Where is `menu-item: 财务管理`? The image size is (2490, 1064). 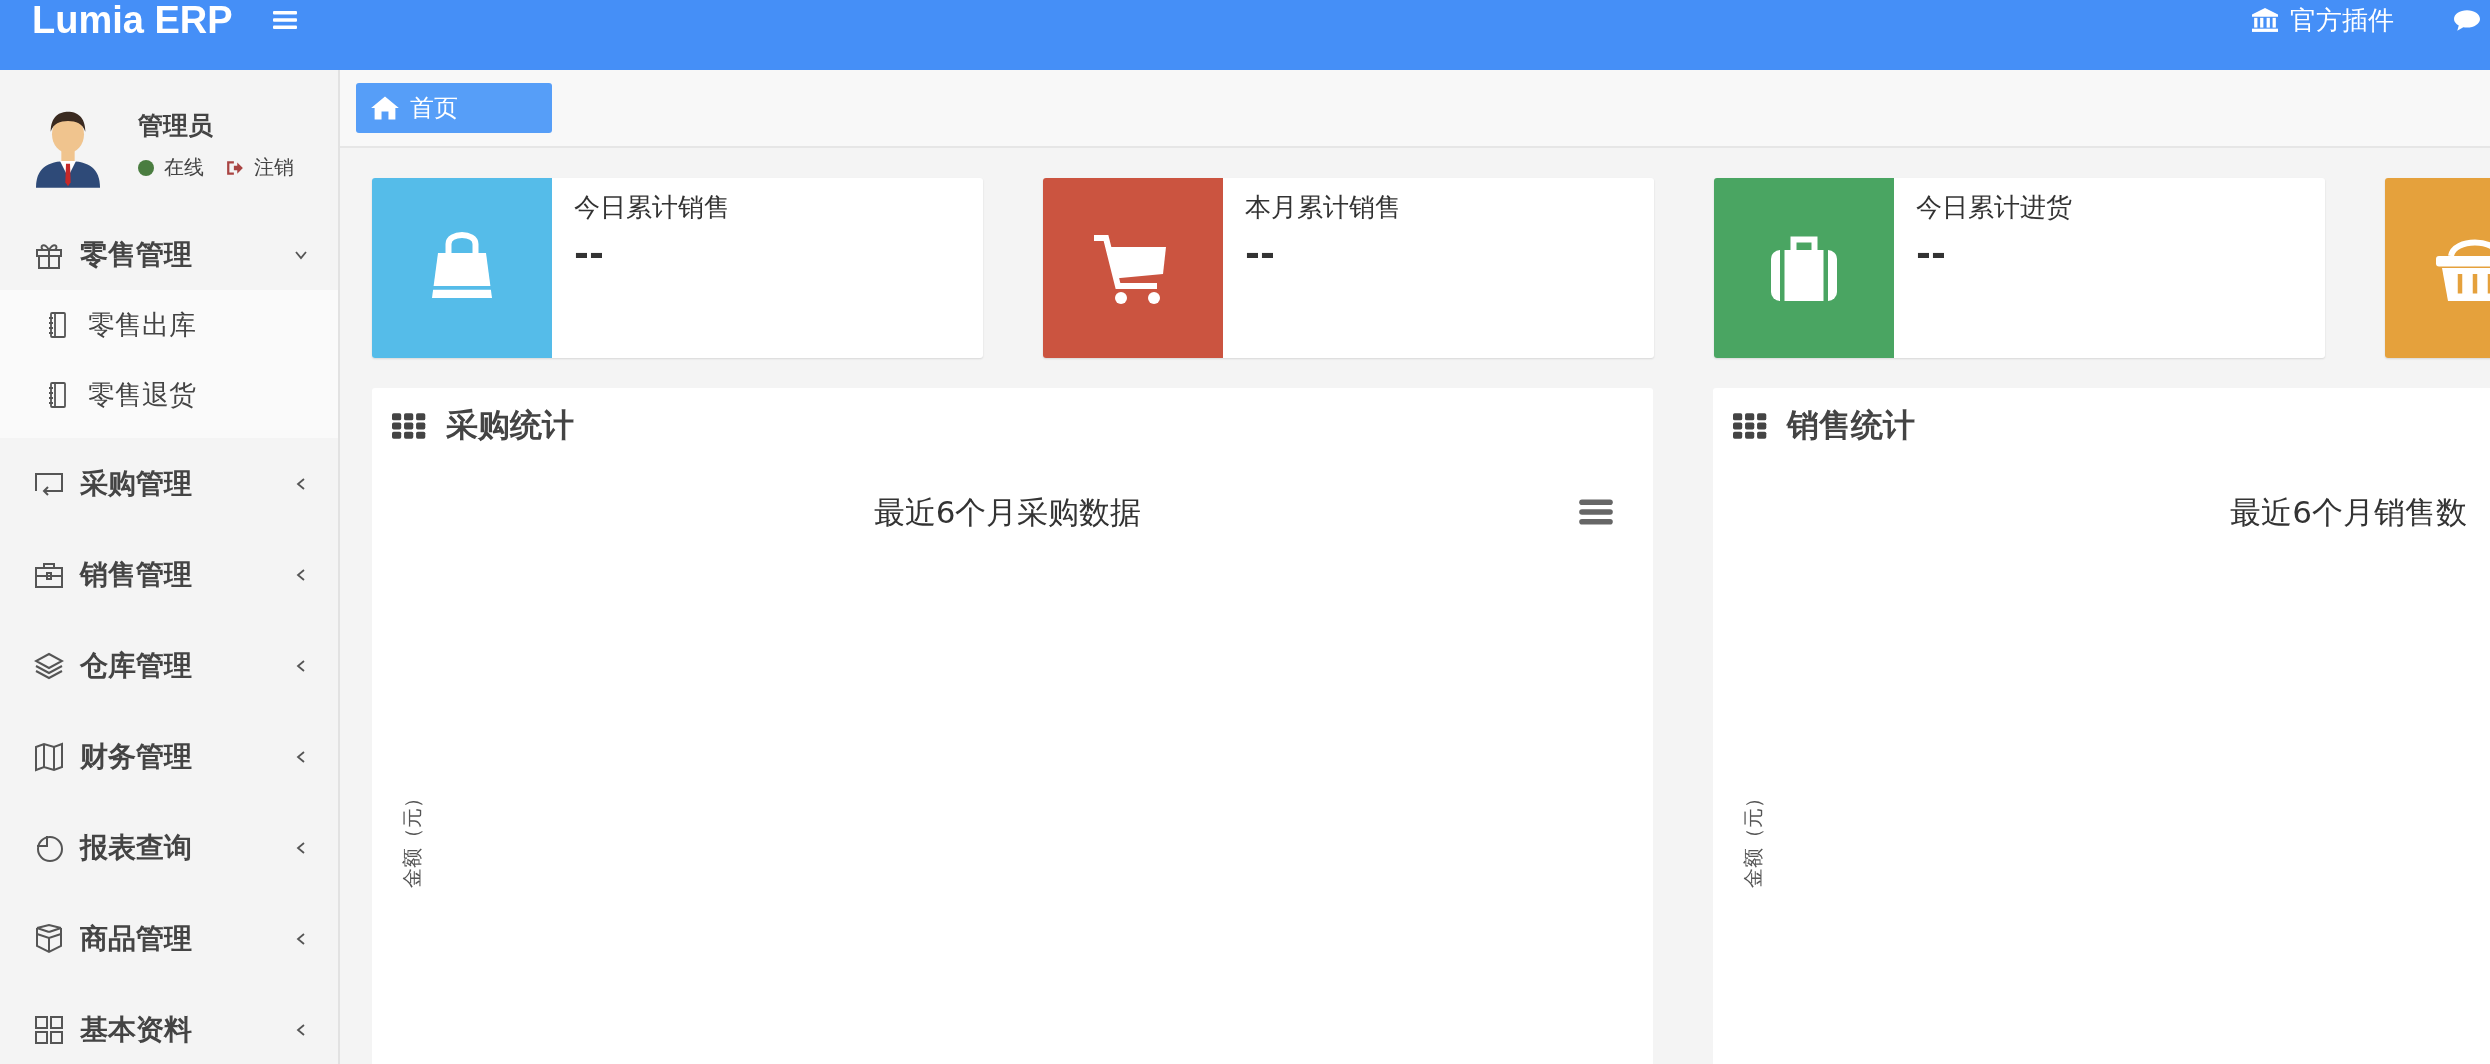 menu-item: 财务管理 is located at coordinates (169, 756).